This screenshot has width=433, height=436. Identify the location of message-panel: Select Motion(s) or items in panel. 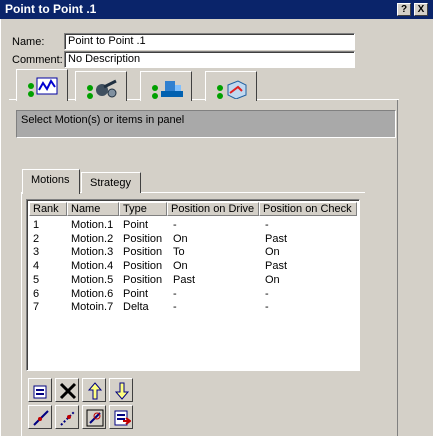
(206, 124).